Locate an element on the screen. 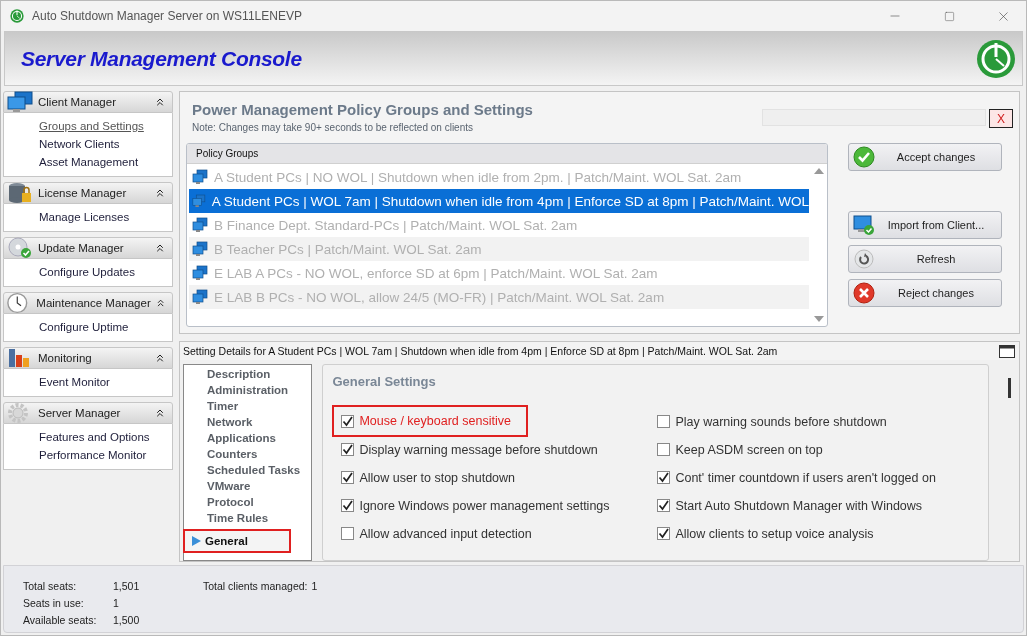  group-header: Monitoring is located at coordinates (88, 358).